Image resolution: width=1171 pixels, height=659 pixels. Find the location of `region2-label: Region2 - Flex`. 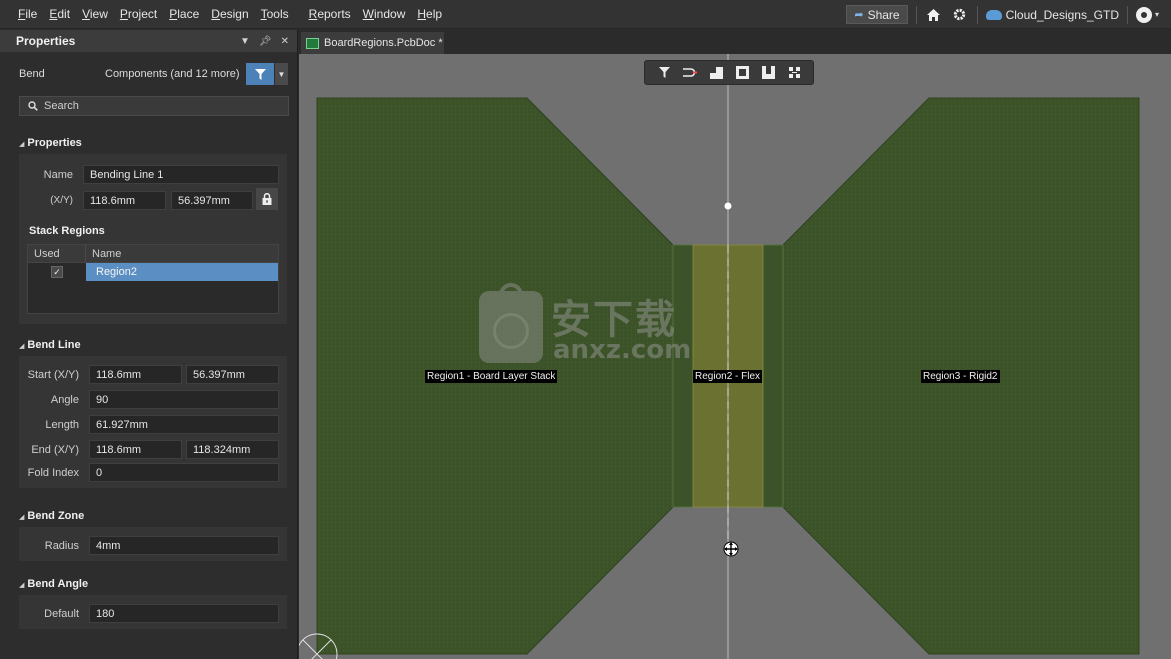

region2-label: Region2 - Flex is located at coordinates (728, 376).